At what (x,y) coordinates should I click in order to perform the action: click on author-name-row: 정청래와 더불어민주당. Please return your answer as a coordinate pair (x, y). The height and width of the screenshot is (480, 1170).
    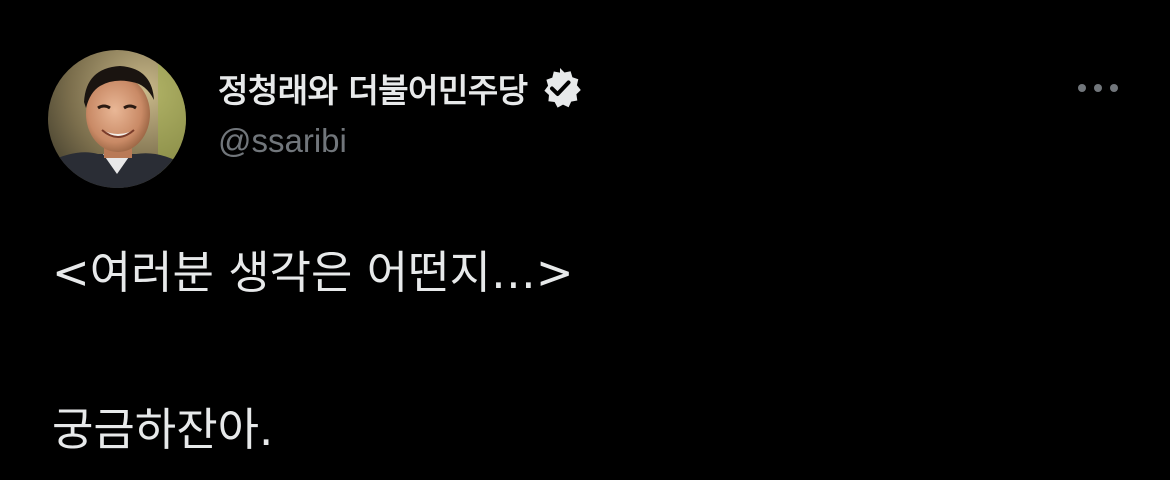
    Looking at the image, I should click on (400, 88).